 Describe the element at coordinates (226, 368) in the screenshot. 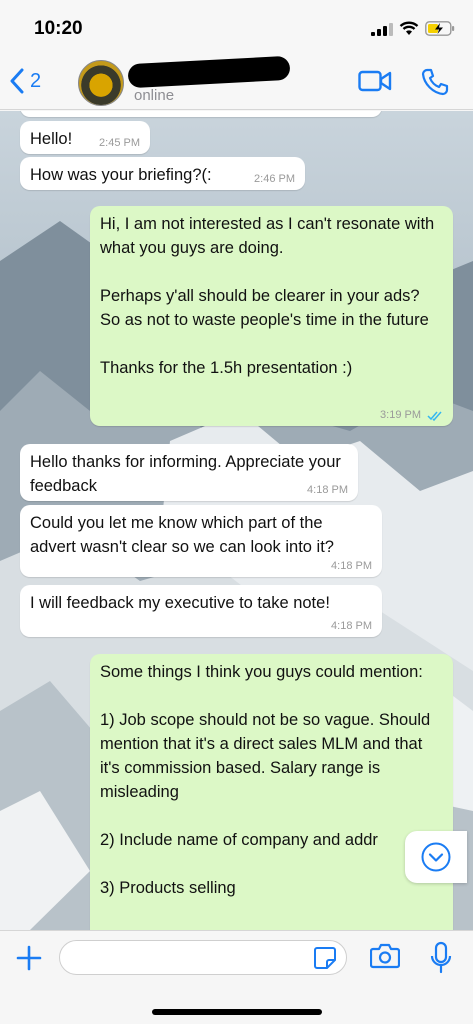

I see `message-paragraph: Thanks for the 1.5h presentation :)` at that location.